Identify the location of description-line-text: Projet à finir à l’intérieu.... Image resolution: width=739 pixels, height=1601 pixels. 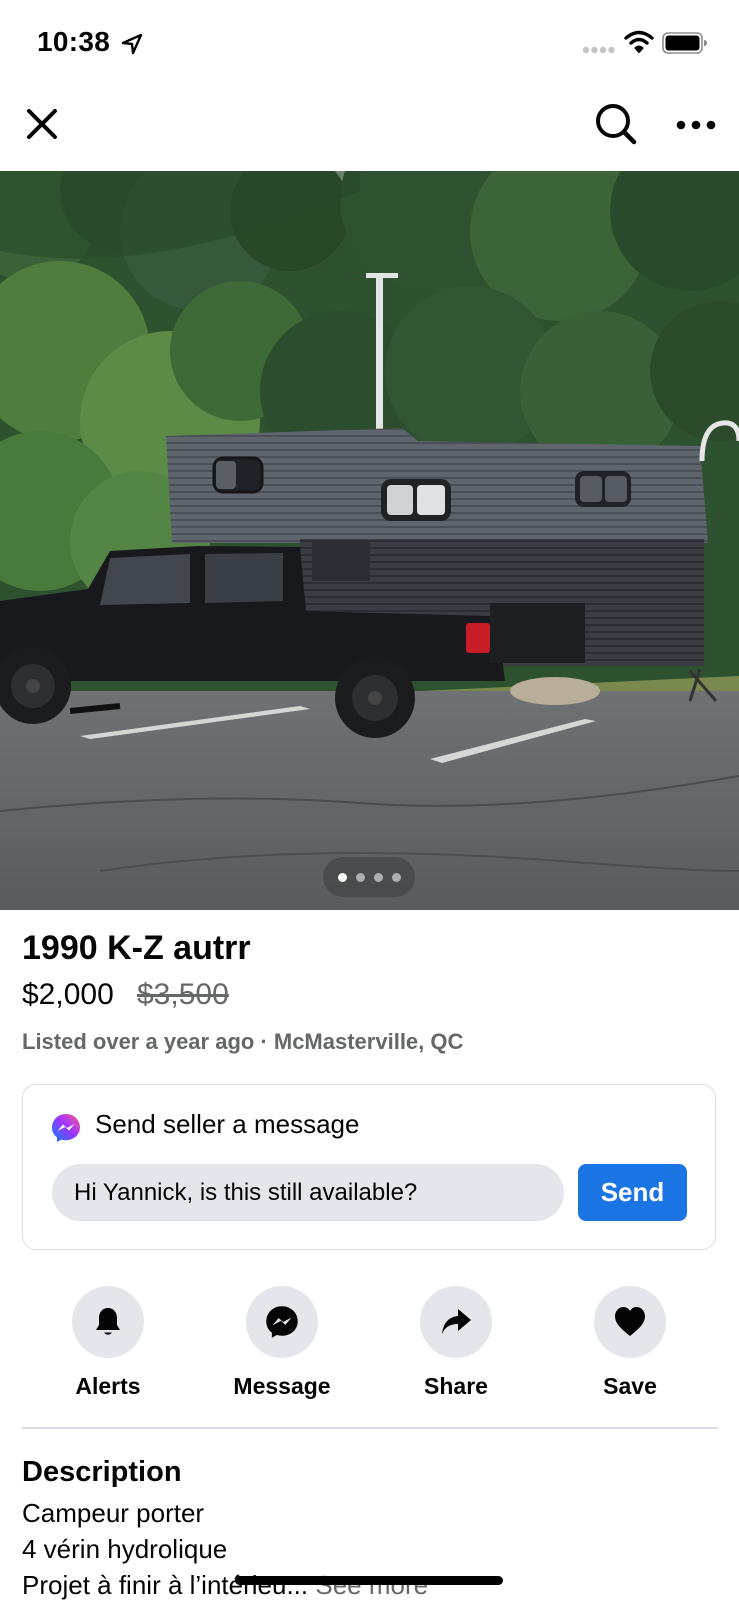
(165, 1585).